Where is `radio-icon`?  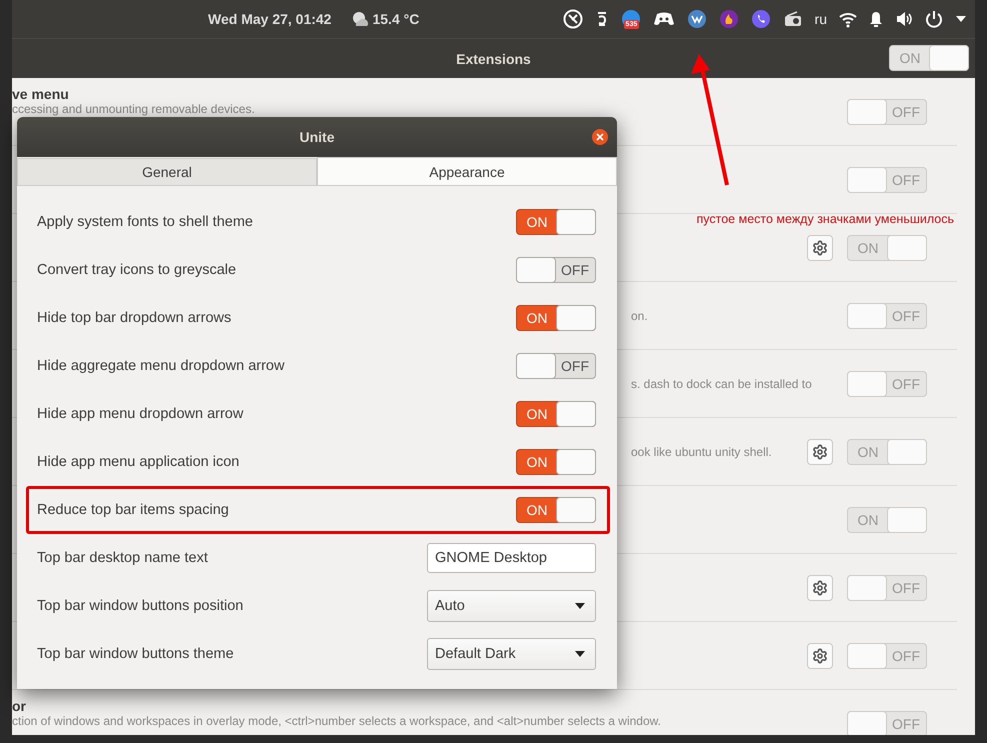 radio-icon is located at coordinates (792, 19).